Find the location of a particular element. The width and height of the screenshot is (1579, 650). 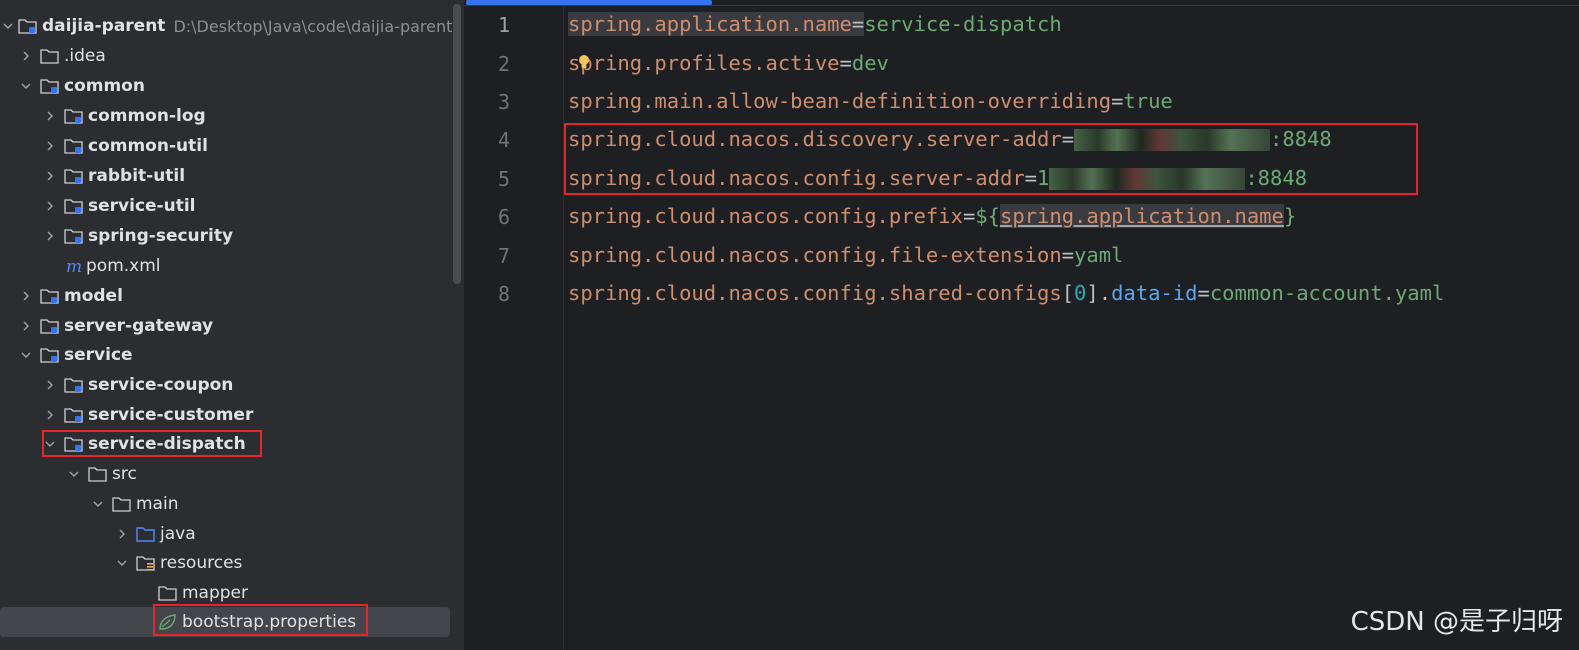

tree-root-path: D:\Desktop\Java\code\daijia-parent is located at coordinates (313, 26).